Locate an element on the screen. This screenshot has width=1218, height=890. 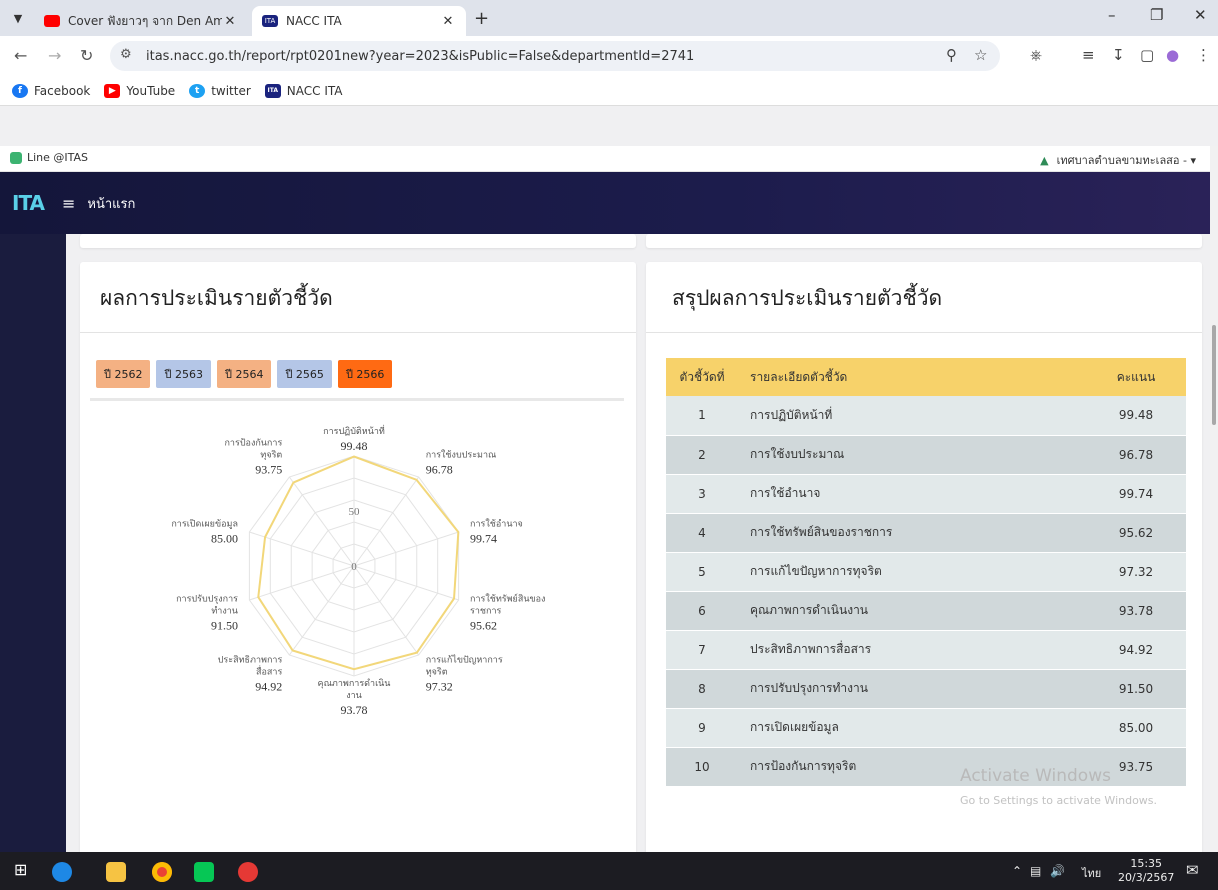
year-button-2565: ปี 2565 is located at coordinates (304, 374).